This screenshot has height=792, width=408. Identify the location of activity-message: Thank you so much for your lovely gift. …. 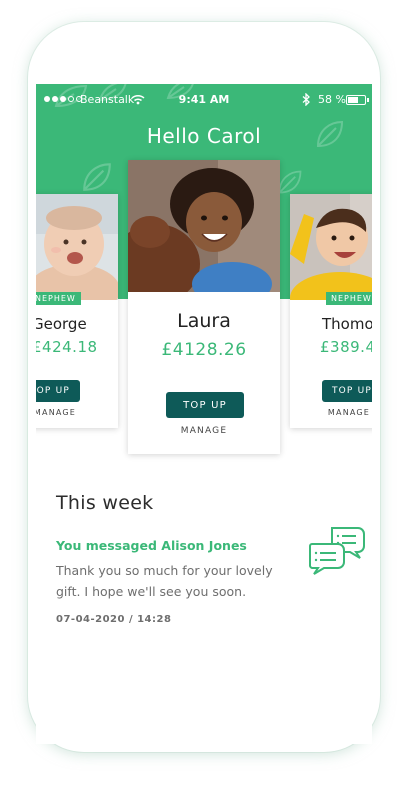
(164, 581).